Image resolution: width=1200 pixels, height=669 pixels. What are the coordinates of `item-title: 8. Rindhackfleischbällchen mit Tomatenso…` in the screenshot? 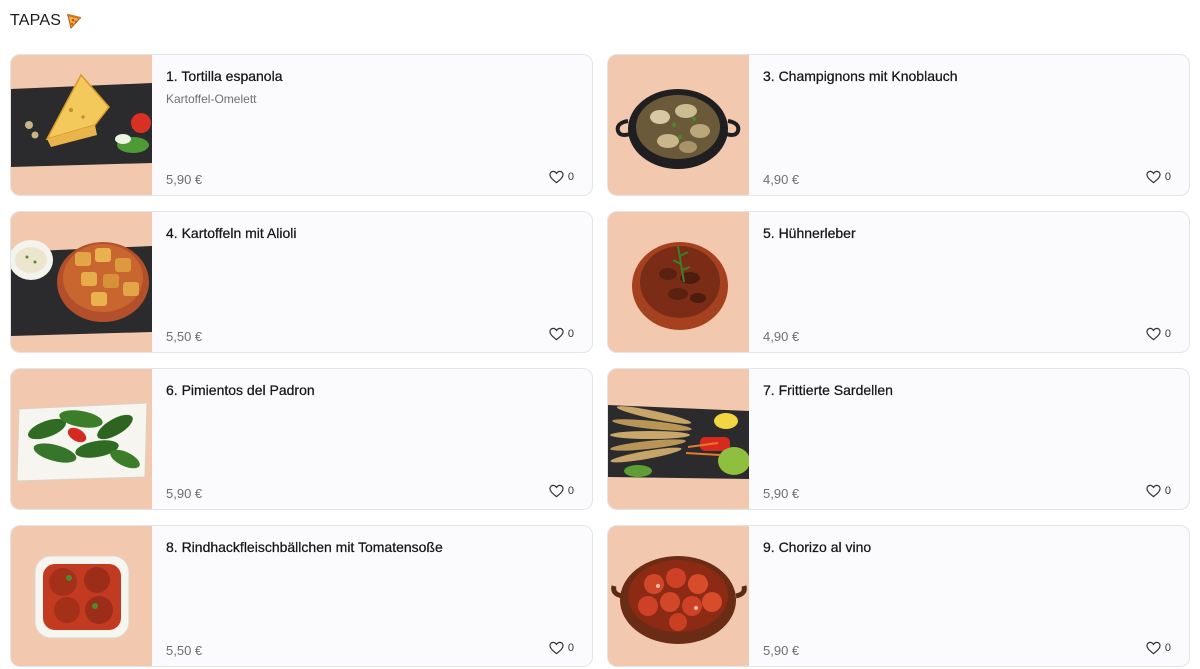 It's located at (304, 547).